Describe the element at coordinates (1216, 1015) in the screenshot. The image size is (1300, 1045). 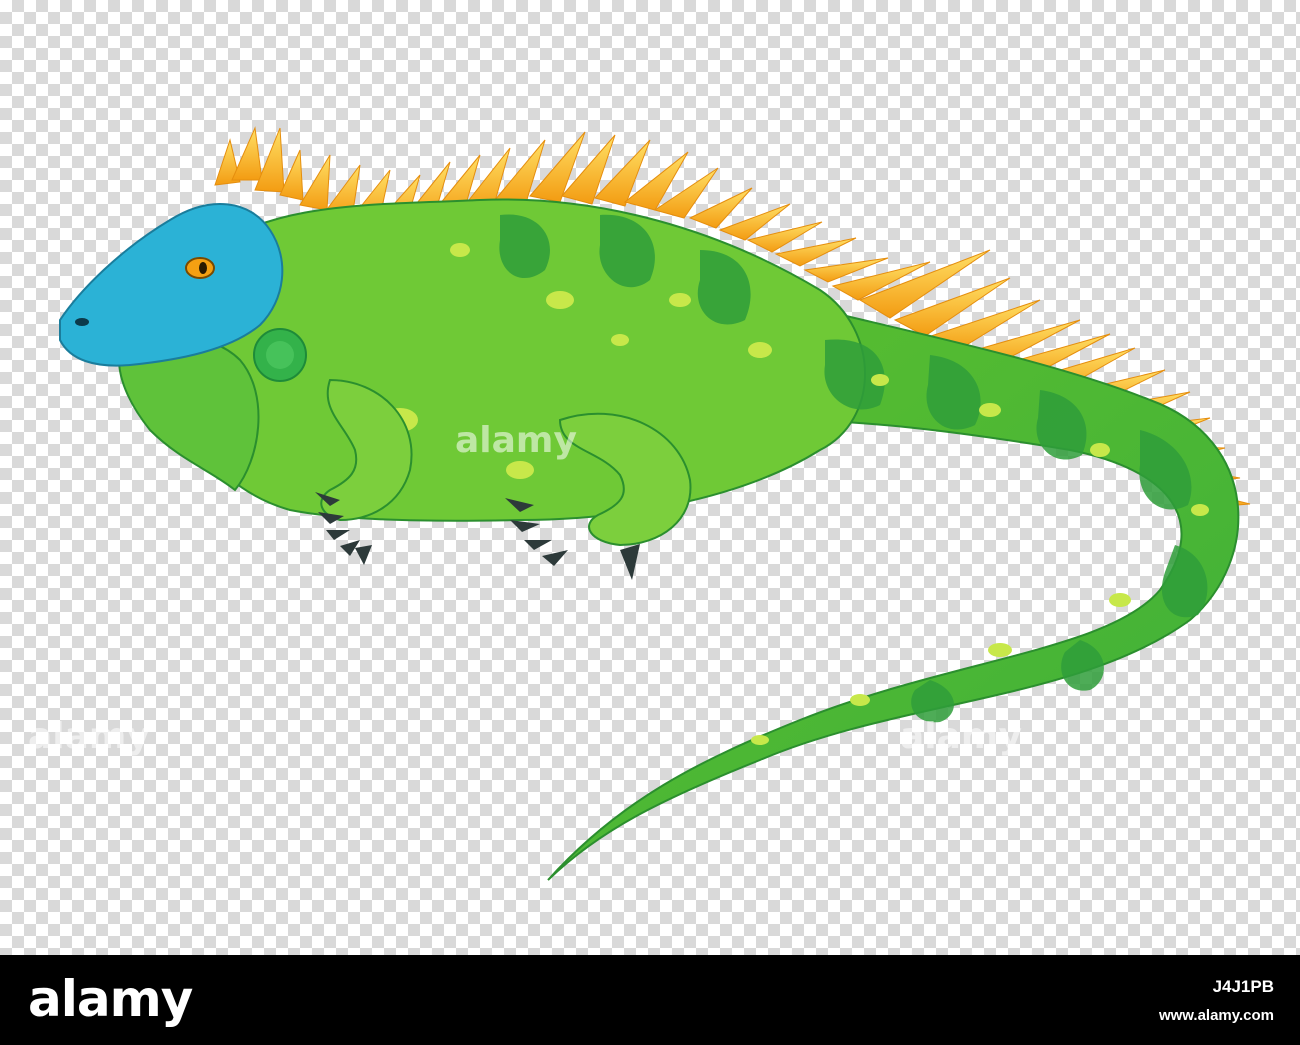
I see `site-url: www.alamy.com` at that location.